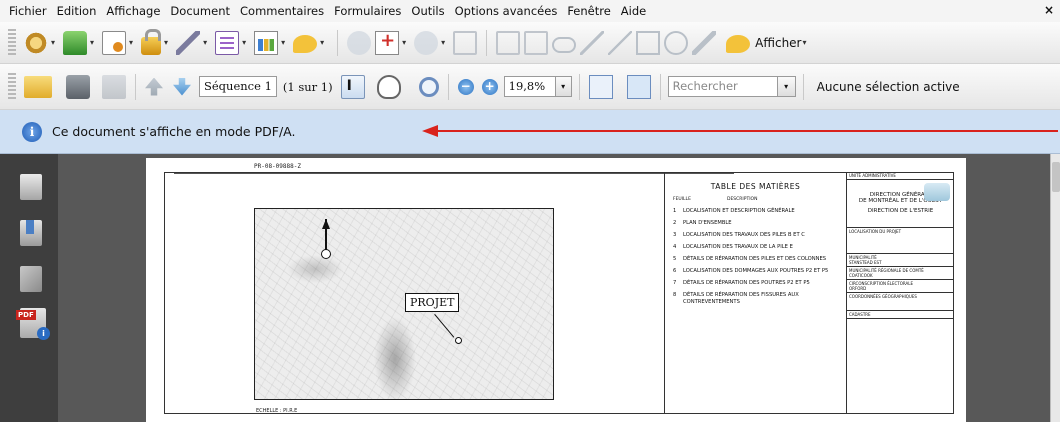 The height and width of the screenshot is (422, 1060). Describe the element at coordinates (114, 86) in the screenshot. I see `save-icon` at that location.